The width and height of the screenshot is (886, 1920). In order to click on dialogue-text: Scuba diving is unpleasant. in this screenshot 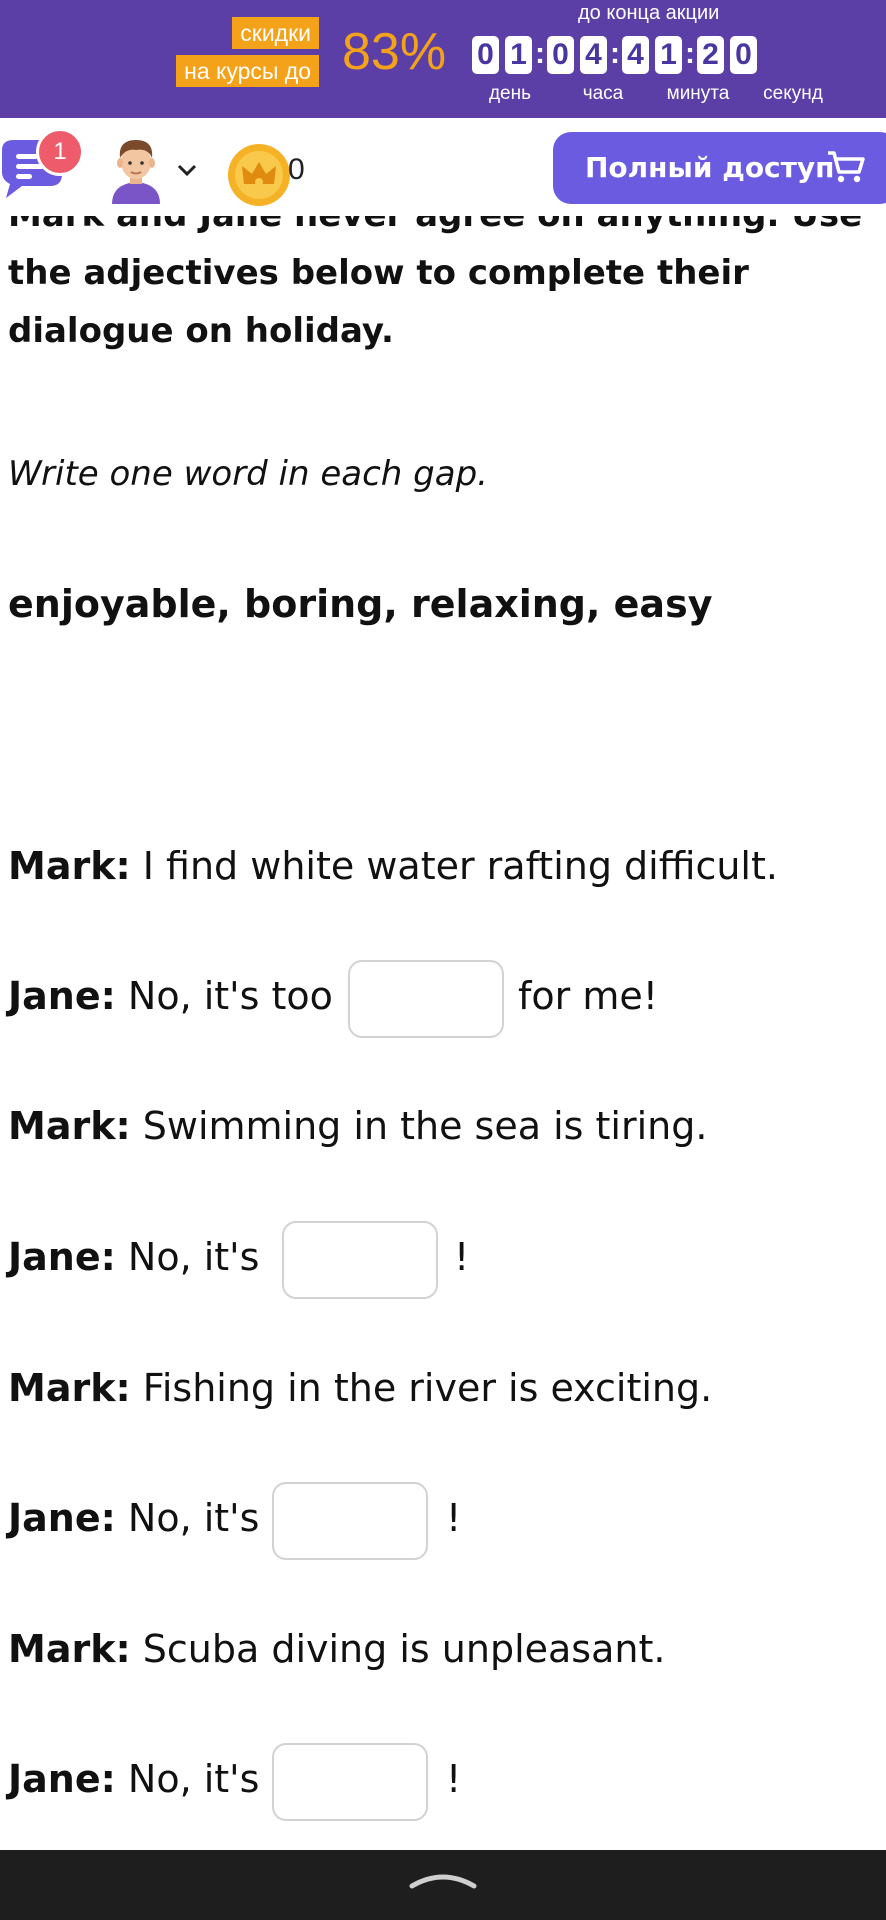, I will do `click(398, 1649)`.